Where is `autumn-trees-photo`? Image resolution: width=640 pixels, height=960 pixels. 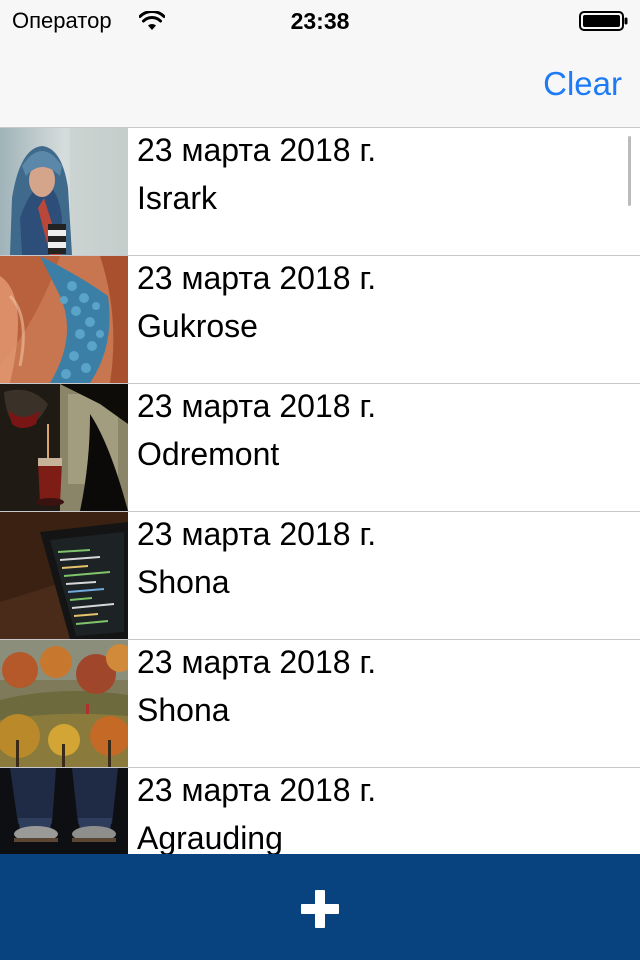 autumn-trees-photo is located at coordinates (64, 703).